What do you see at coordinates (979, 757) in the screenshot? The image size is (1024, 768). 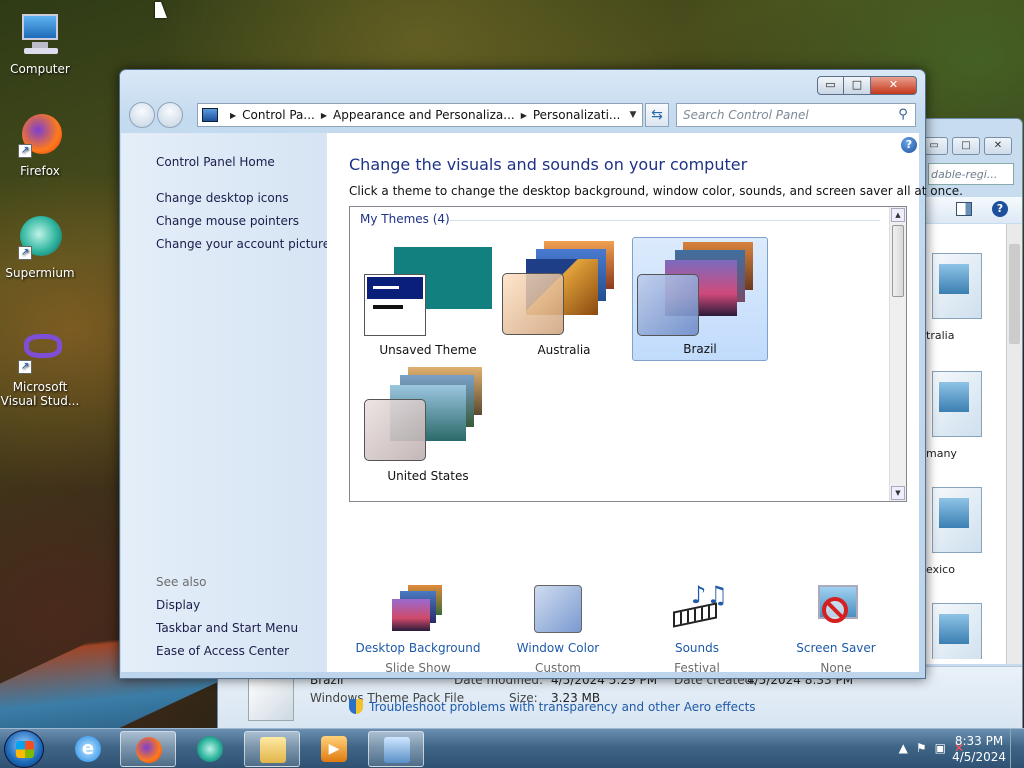 I see `clock-date: 4/5/2024` at bounding box center [979, 757].